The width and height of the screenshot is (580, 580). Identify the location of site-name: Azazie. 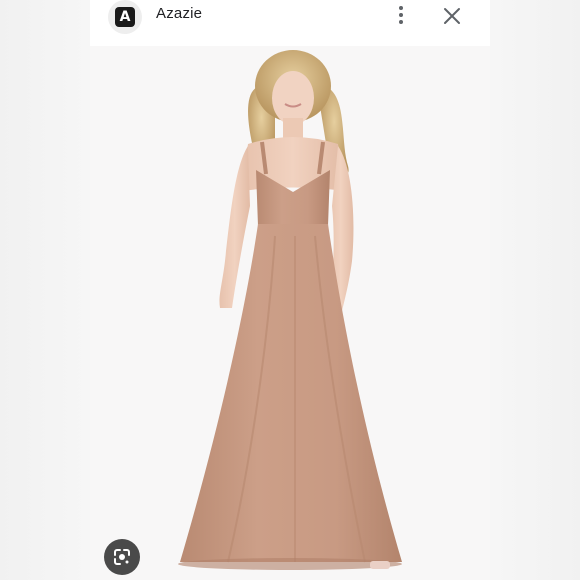
(179, 13).